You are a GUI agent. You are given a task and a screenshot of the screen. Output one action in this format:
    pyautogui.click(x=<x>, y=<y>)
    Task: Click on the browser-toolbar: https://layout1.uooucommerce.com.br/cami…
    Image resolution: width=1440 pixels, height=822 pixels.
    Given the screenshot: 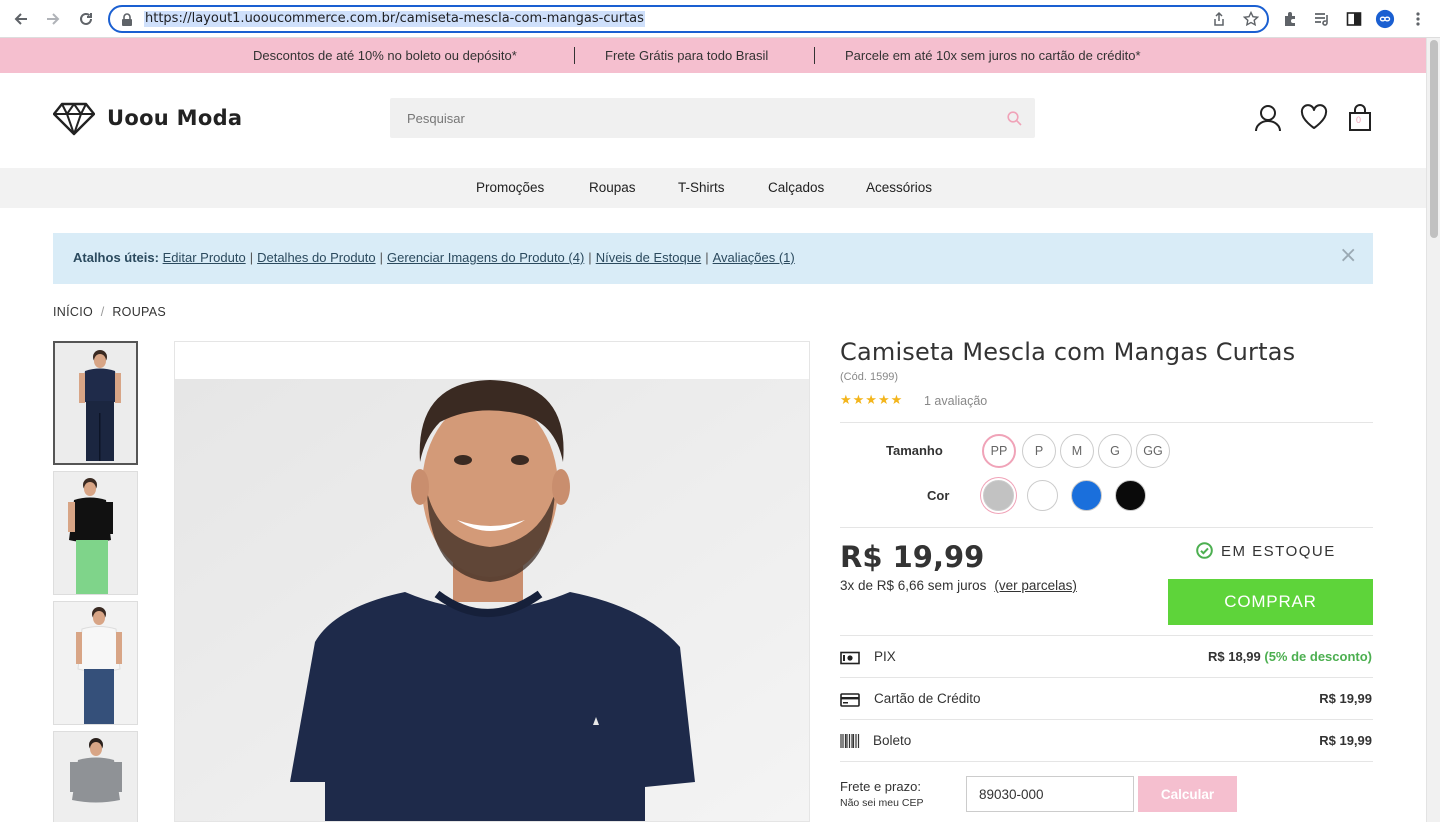 What is the action you would take?
    pyautogui.click(x=720, y=19)
    